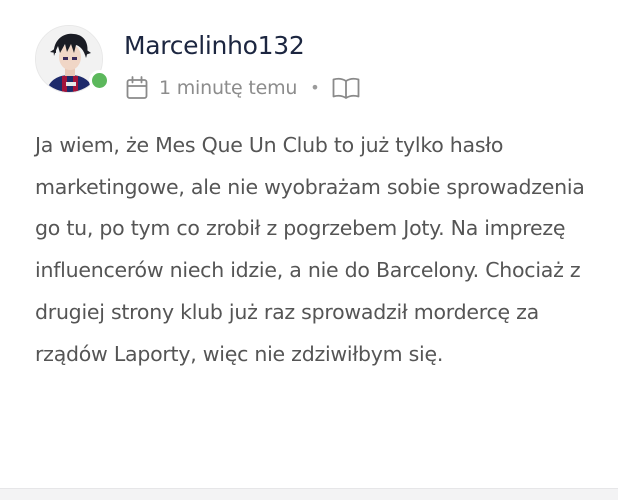  I want to click on bottom-divider, so click(309, 494).